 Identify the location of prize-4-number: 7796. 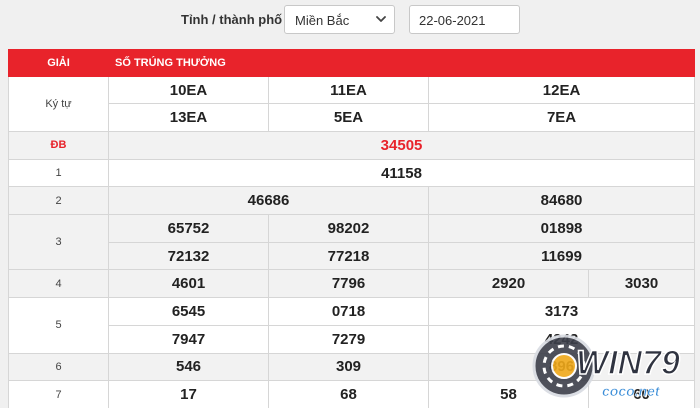
(348, 284).